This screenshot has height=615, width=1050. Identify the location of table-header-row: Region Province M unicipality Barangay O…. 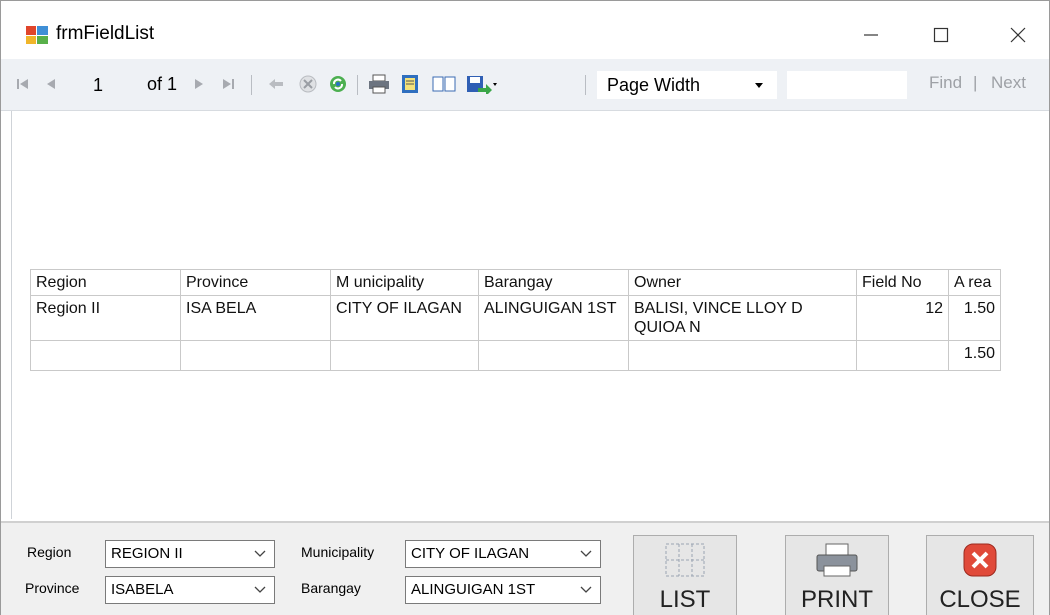
(515, 282).